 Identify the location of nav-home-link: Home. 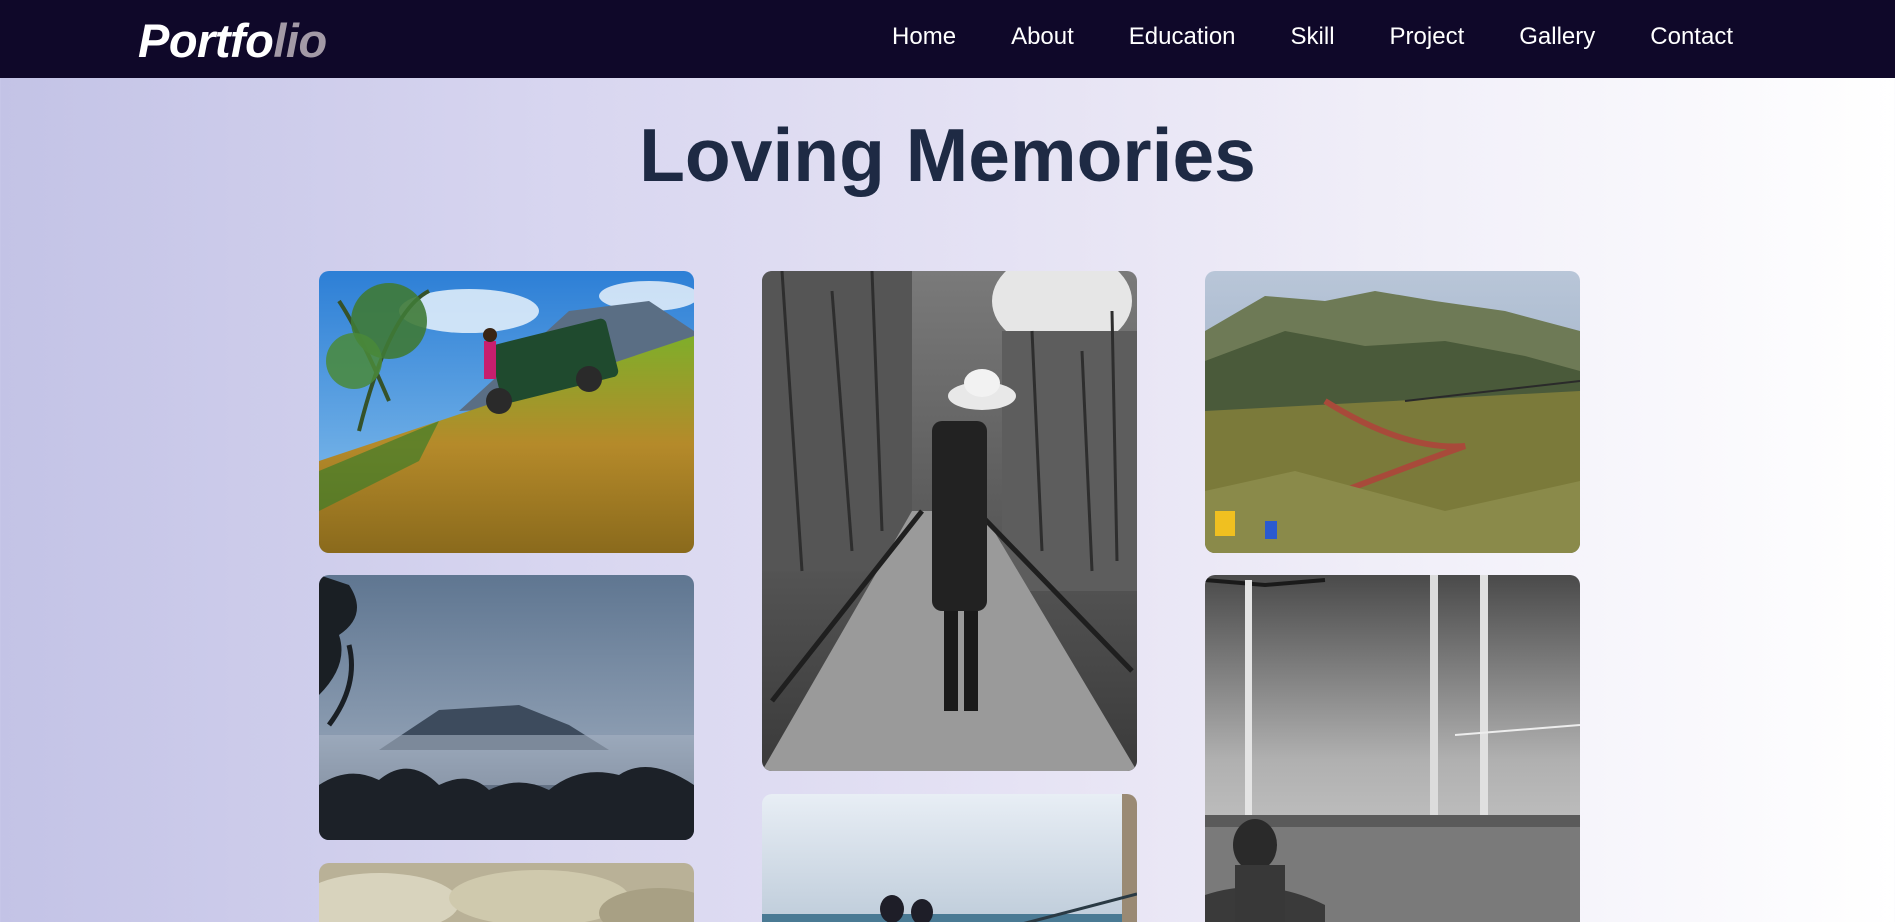
(924, 37).